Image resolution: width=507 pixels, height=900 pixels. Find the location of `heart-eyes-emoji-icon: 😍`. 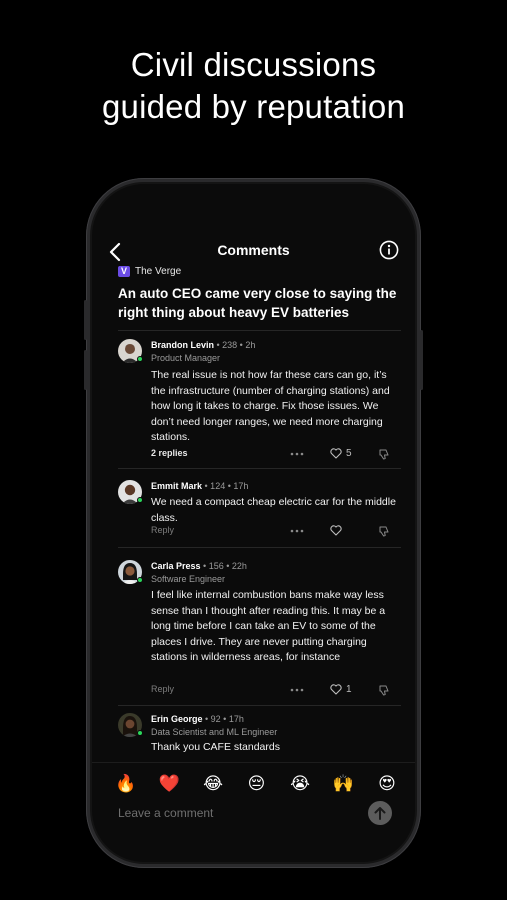

heart-eyes-emoji-icon: 😍 is located at coordinates (387, 784).